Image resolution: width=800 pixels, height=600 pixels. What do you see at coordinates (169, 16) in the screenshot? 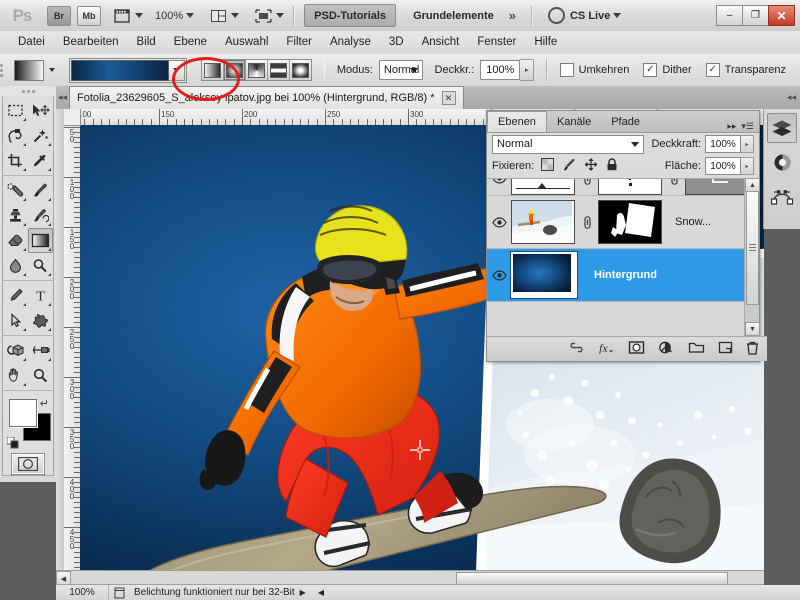
I see `titlebar-zoom-value: 100%` at bounding box center [169, 16].